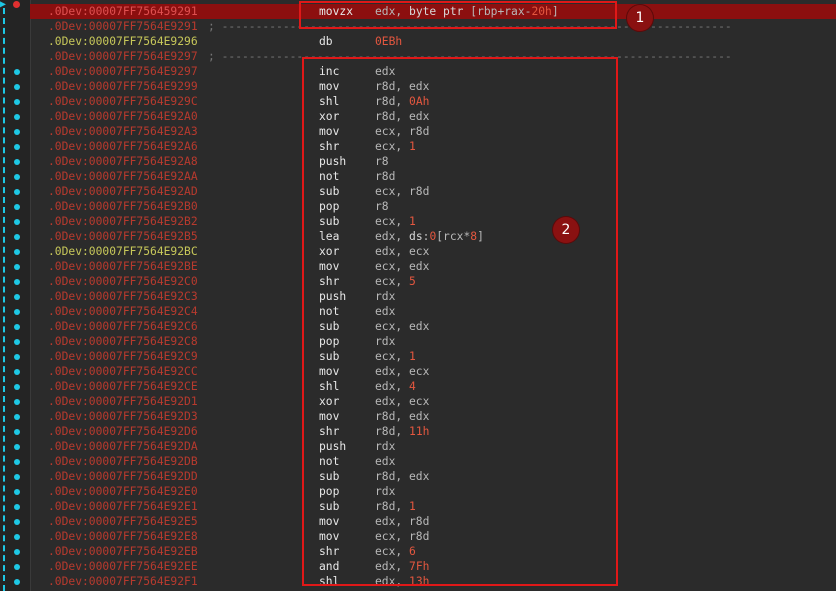 The width and height of the screenshot is (836, 591). What do you see at coordinates (123, 386) in the screenshot?
I see `address: .0Dev:00007FF7564E92CE` at bounding box center [123, 386].